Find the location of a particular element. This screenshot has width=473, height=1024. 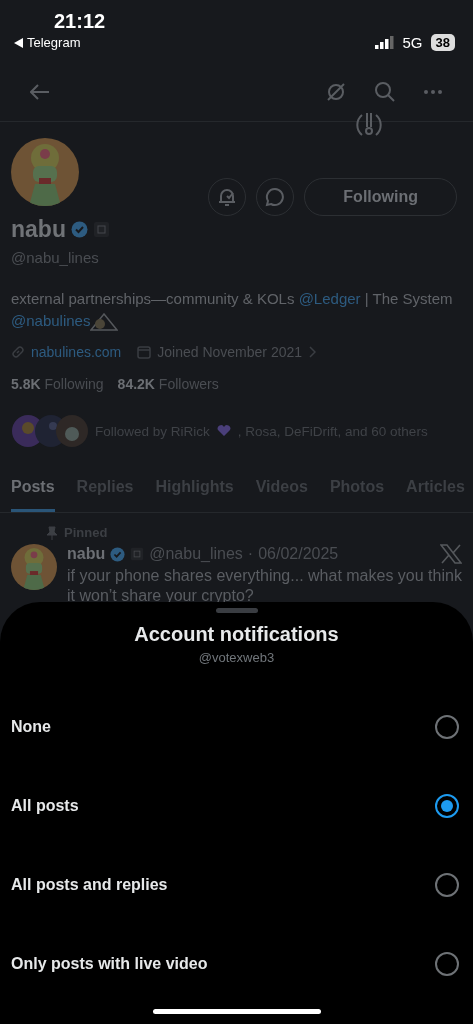

back-to-app-link: Telegram is located at coordinates (47, 42).